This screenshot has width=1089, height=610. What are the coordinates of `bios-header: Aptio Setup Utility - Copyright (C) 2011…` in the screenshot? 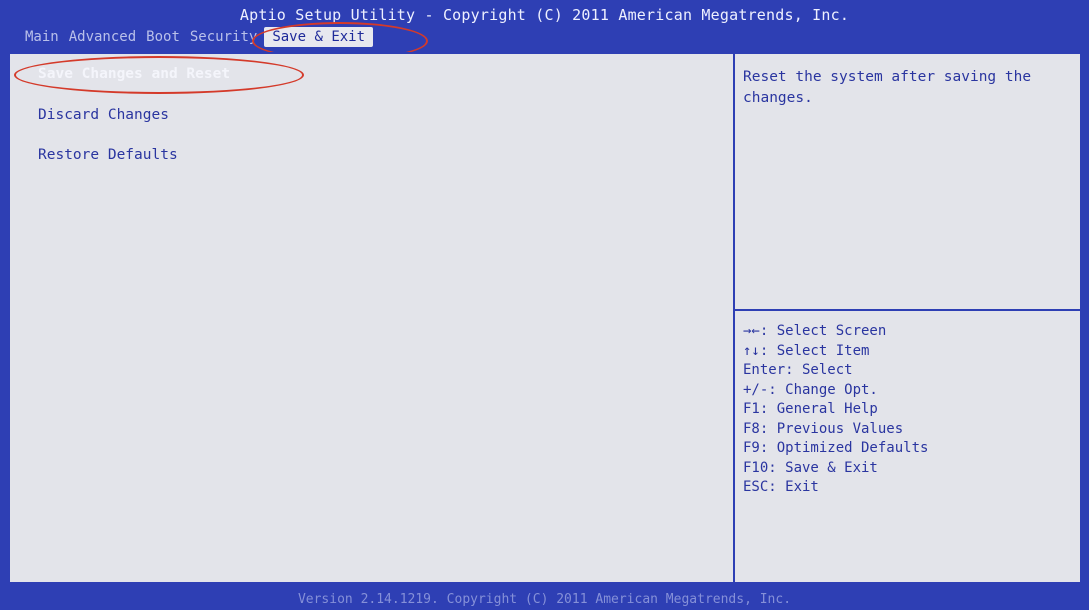 It's located at (544, 30).